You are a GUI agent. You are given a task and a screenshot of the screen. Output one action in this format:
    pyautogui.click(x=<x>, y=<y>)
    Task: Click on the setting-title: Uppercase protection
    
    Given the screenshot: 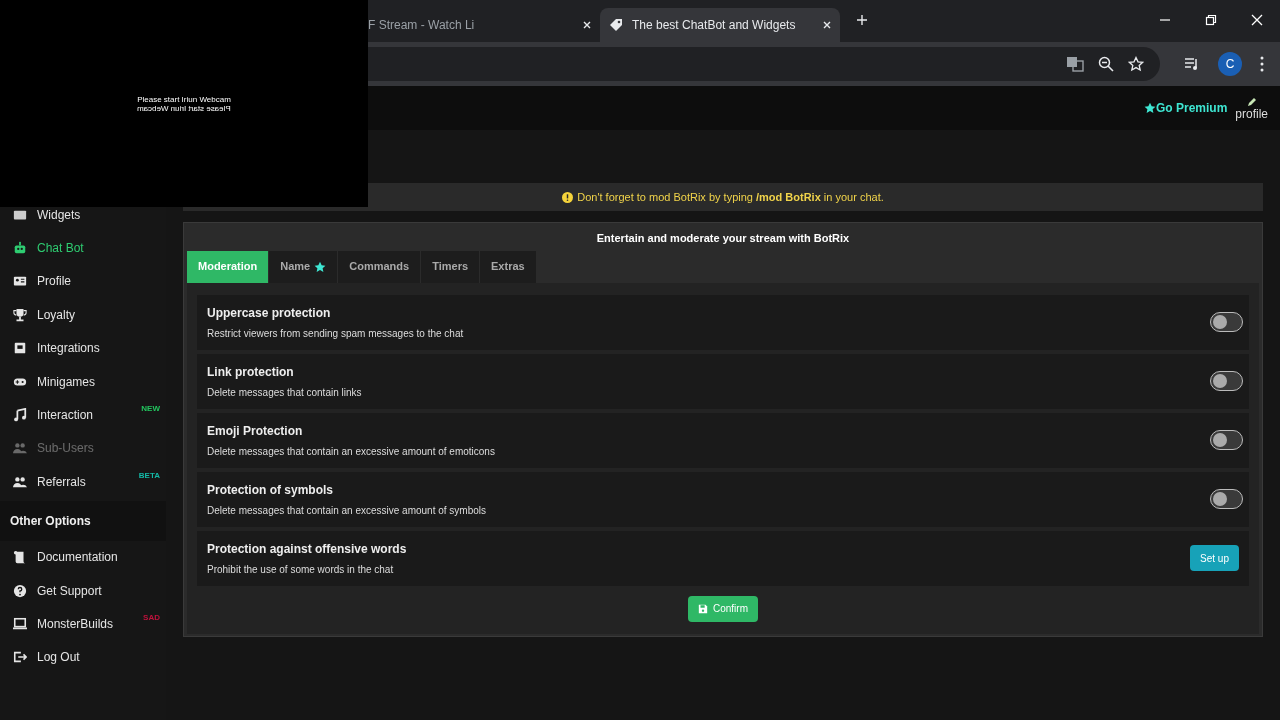 What is the action you would take?
    pyautogui.click(x=269, y=313)
    